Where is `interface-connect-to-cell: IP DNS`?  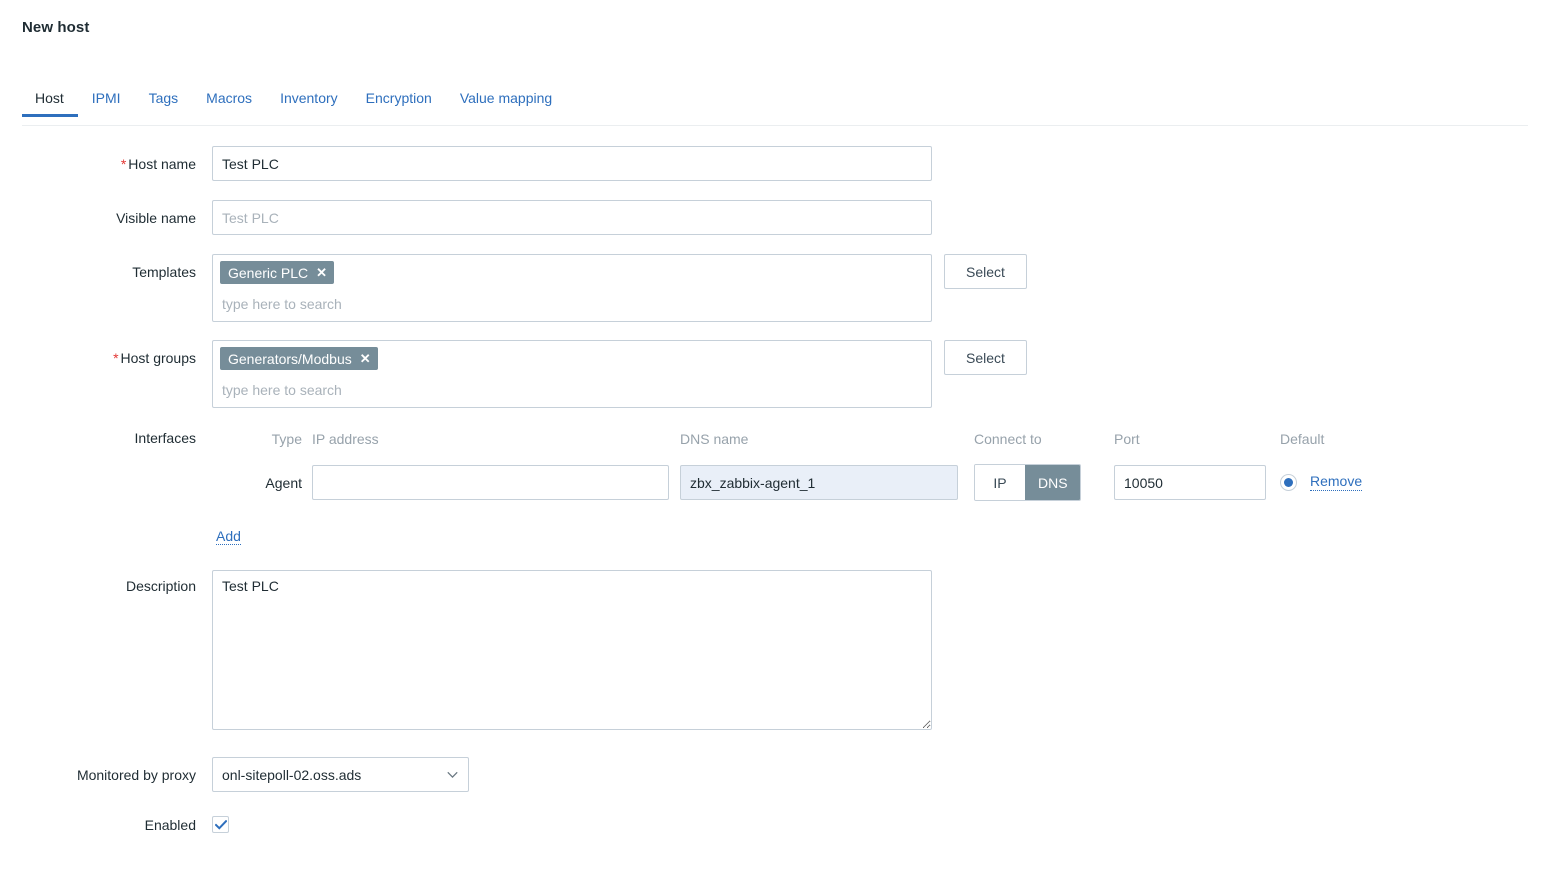 interface-connect-to-cell: IP DNS is located at coordinates (1044, 482).